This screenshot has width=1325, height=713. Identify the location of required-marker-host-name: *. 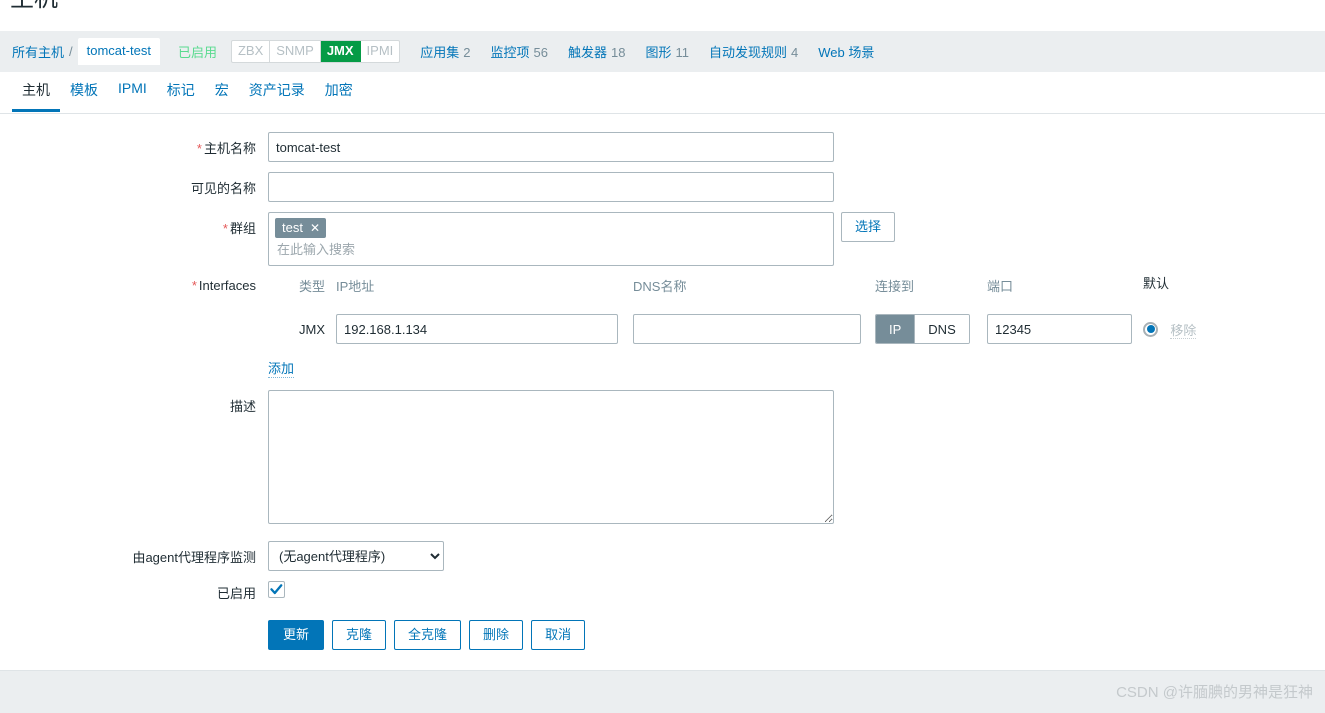
(199, 148).